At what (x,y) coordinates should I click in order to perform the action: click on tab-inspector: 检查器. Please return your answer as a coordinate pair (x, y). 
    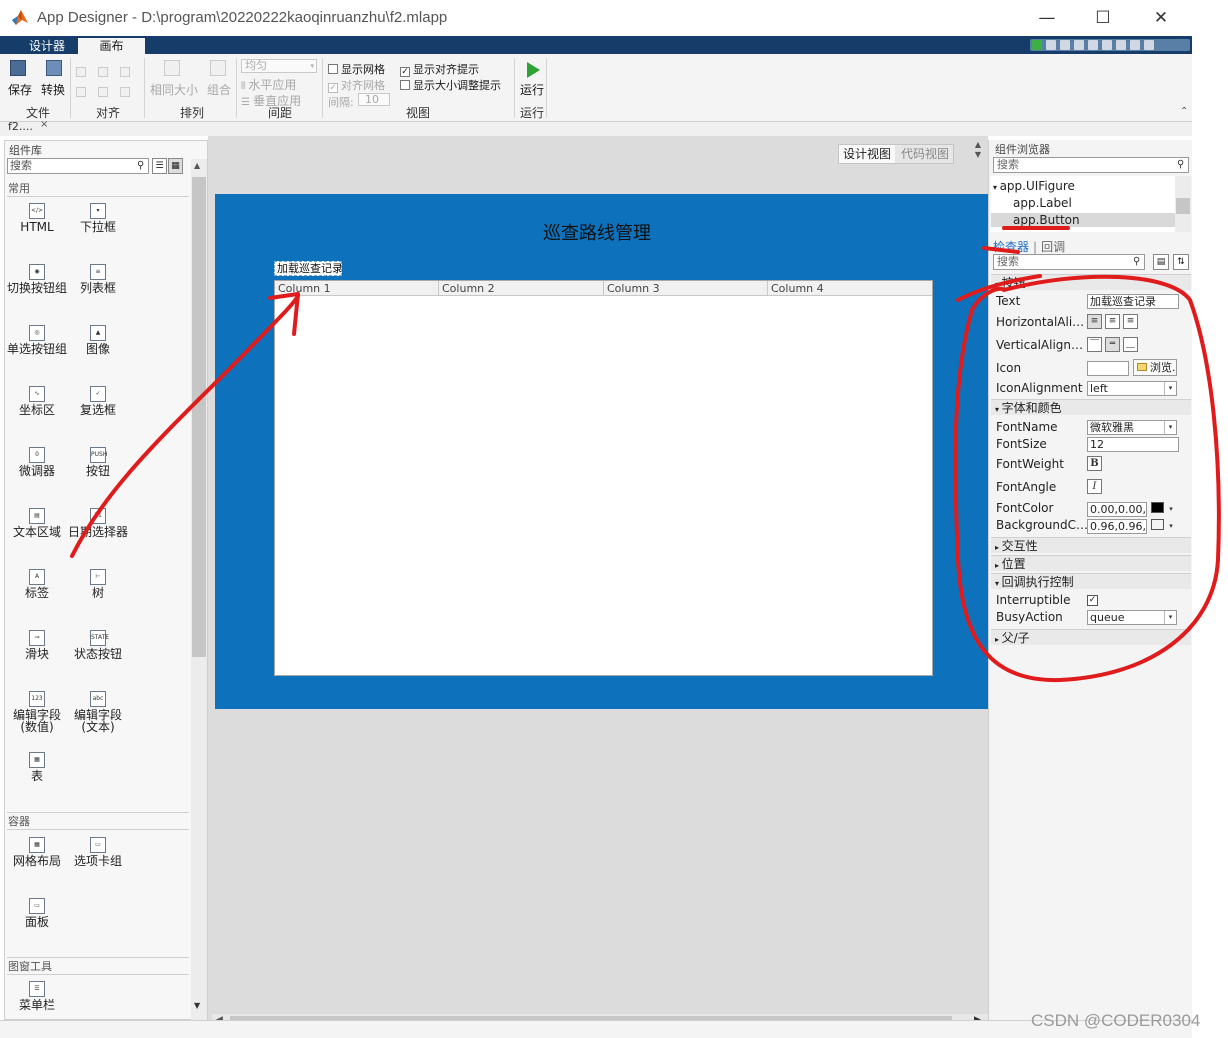
    Looking at the image, I should click on (1011, 247).